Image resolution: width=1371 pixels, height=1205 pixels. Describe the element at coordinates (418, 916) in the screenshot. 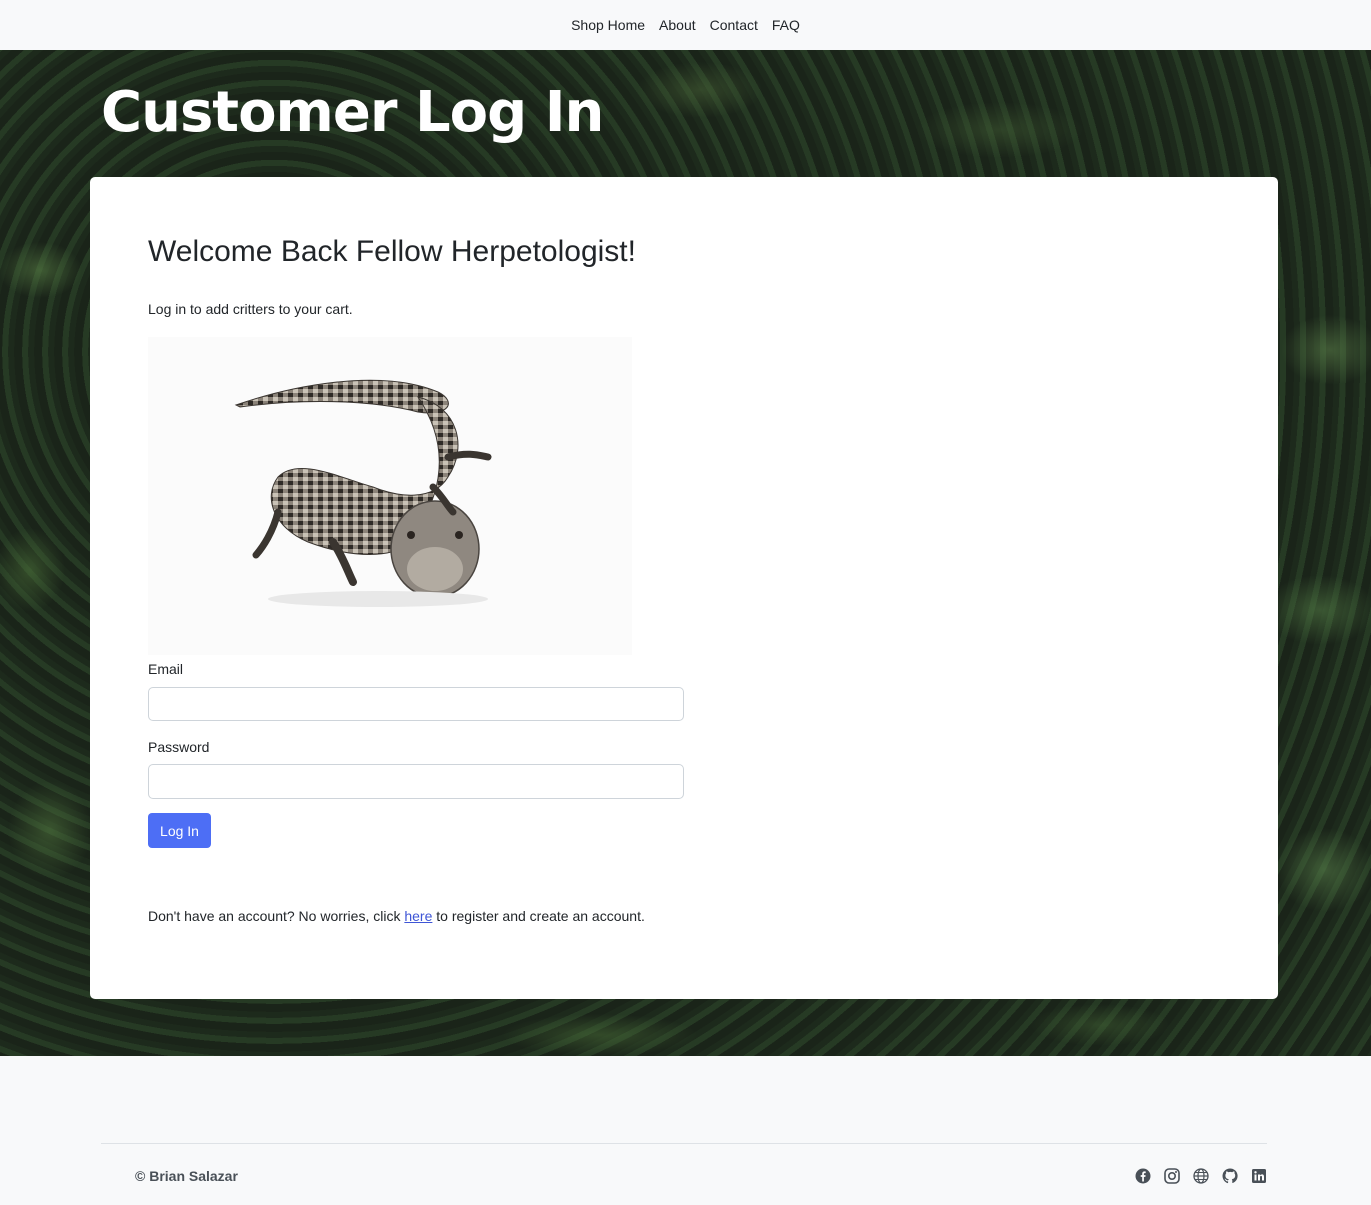

I see `register-link: here` at that location.